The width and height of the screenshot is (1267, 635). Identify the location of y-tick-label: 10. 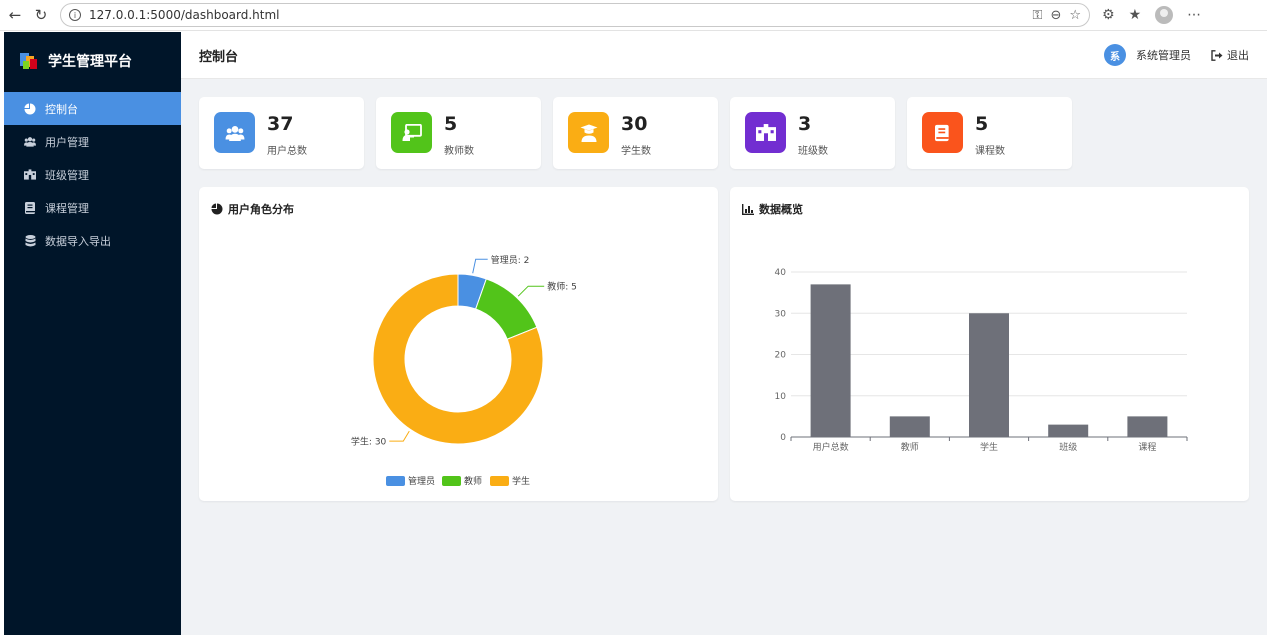
(781, 397).